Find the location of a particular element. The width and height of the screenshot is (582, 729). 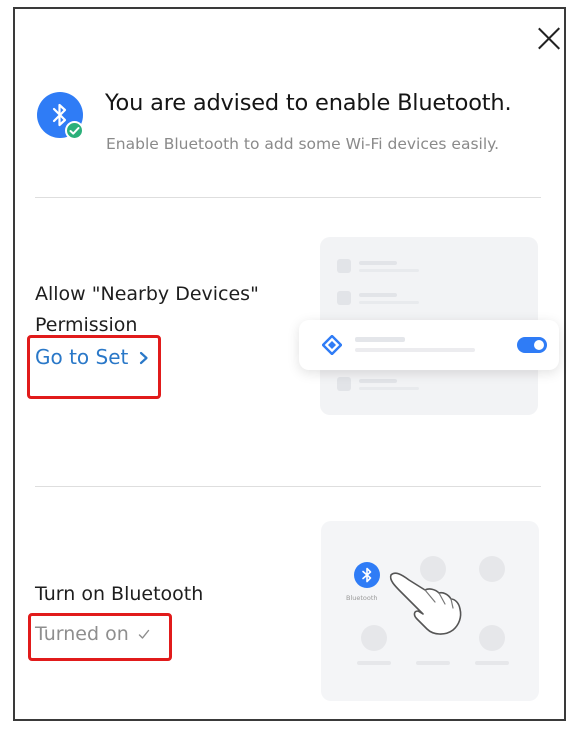

bluetooth-tile-icon is located at coordinates (367, 575).